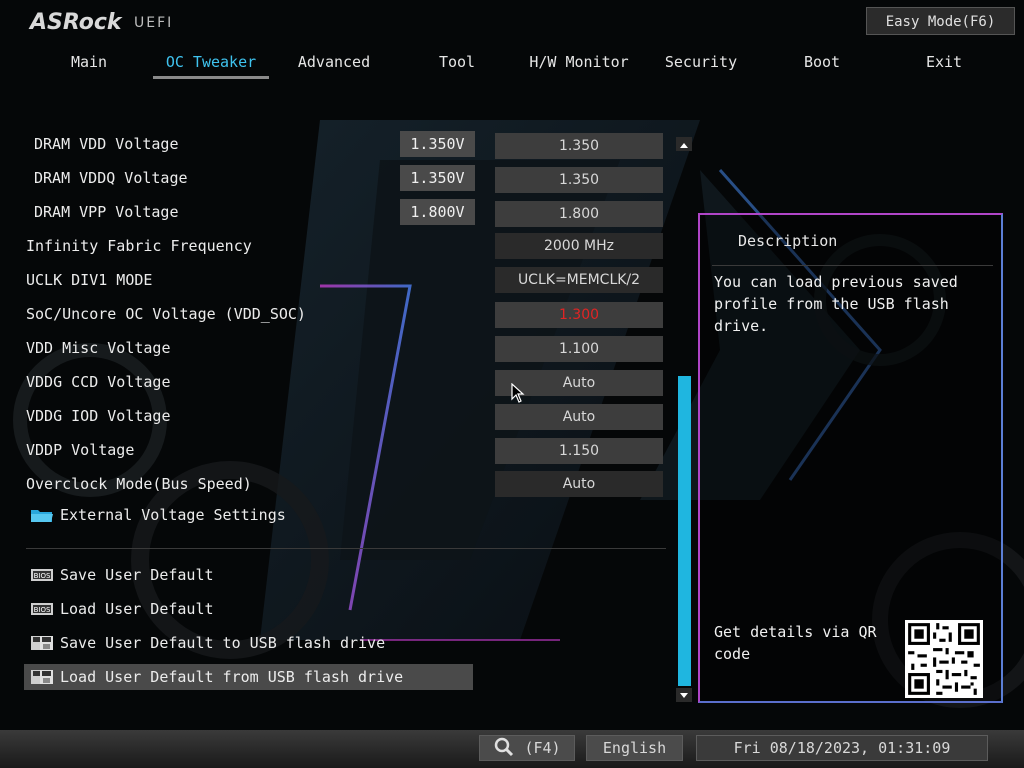 Image resolution: width=1024 pixels, height=768 pixels. What do you see at coordinates (788, 241) in the screenshot?
I see `description-title: Description` at bounding box center [788, 241].